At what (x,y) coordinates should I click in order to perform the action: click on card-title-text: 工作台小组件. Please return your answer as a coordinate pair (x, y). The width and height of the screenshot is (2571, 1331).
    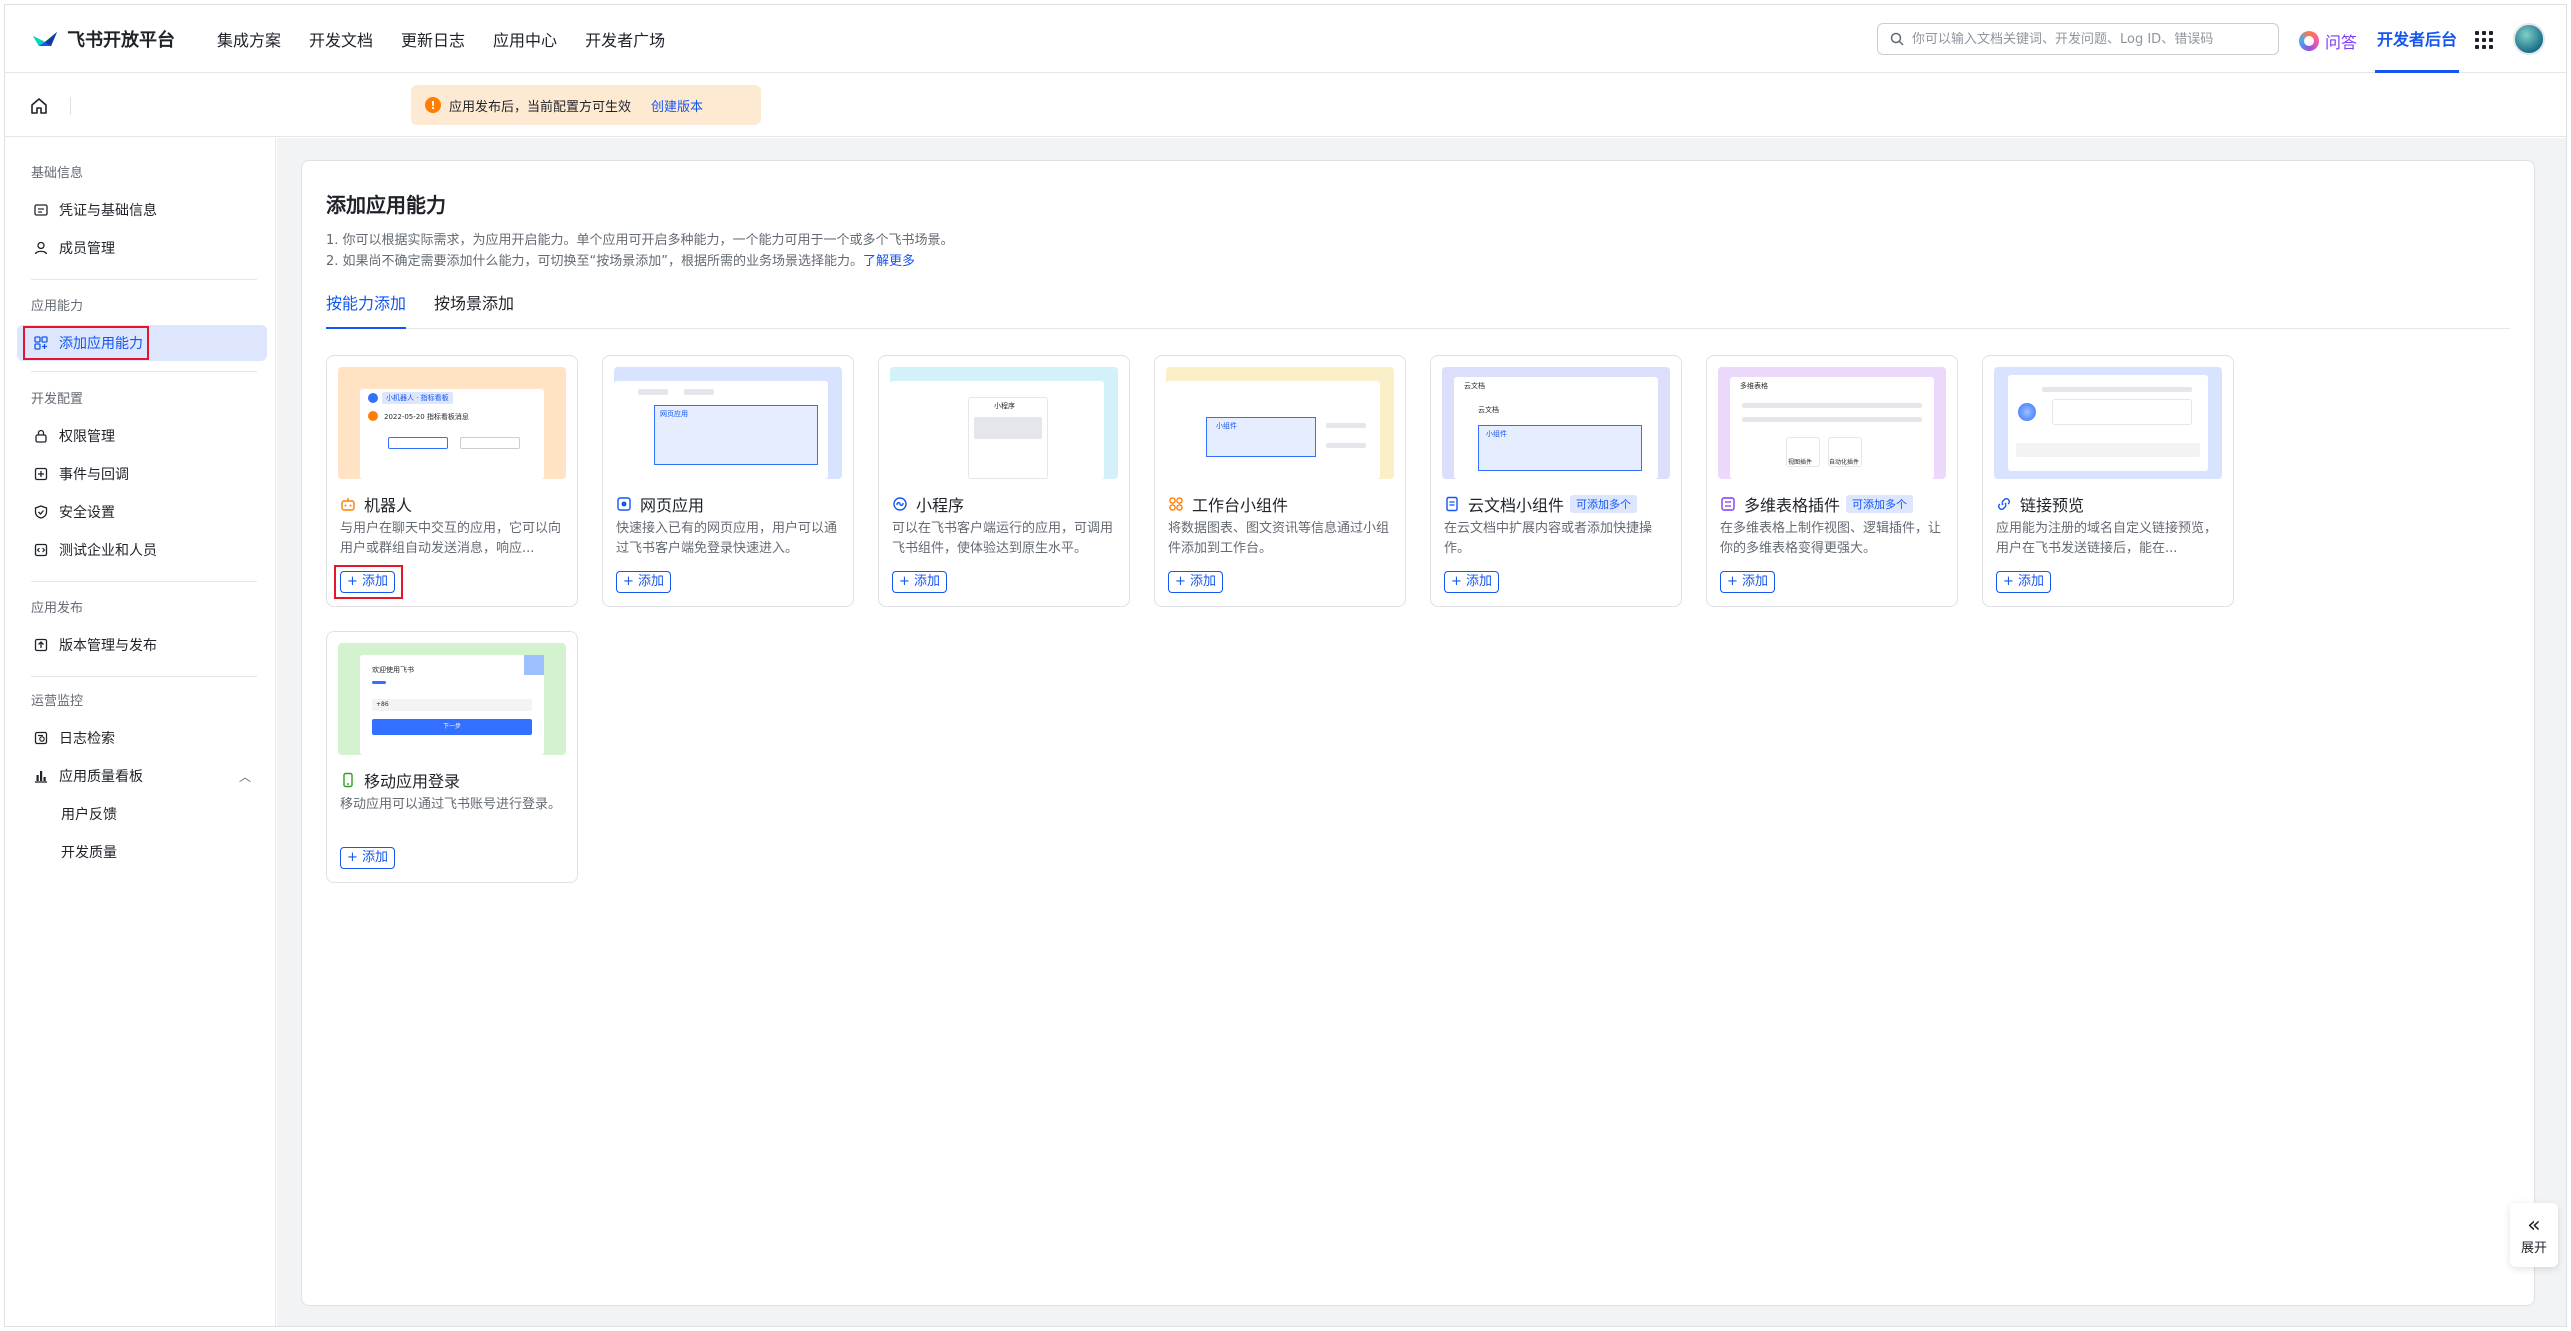
    Looking at the image, I should click on (1240, 505).